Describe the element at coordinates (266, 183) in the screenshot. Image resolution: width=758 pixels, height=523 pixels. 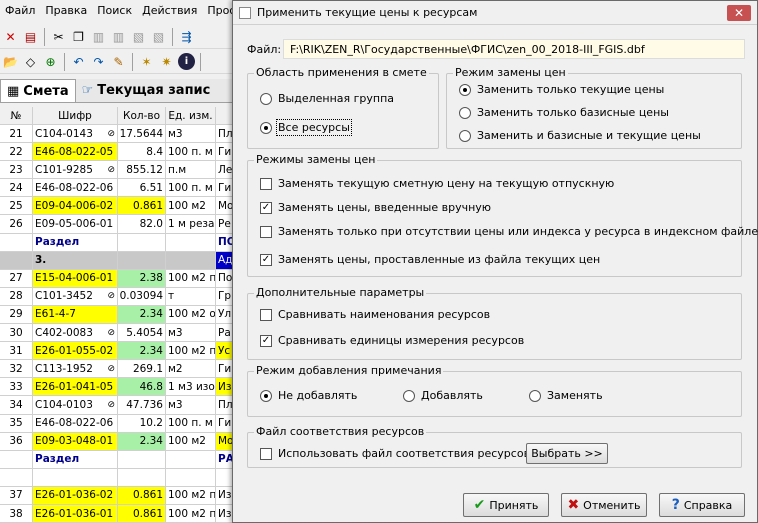
I see `checkbox-indicator` at that location.